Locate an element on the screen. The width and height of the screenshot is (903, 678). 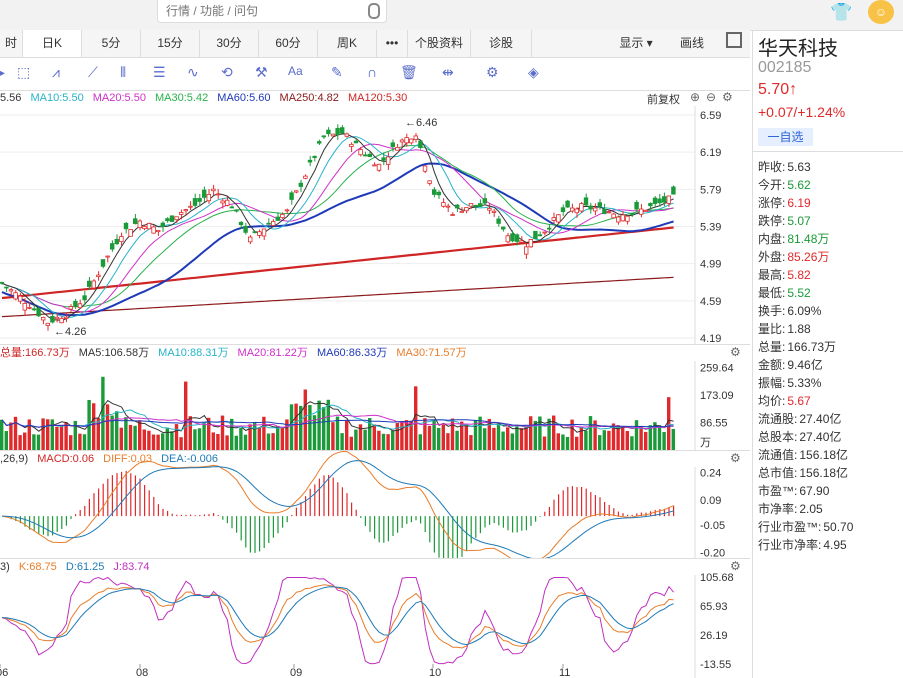
quote-label: 总市值: is located at coordinates (778, 473).